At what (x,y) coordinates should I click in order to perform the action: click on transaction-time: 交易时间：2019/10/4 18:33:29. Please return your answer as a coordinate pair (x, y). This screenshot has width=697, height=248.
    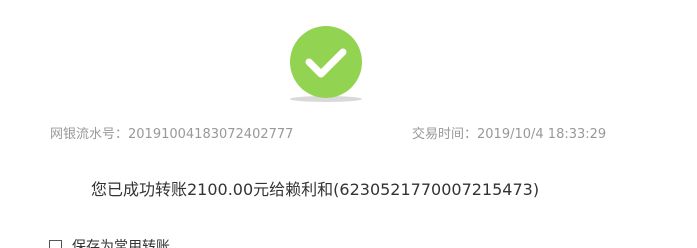
    Looking at the image, I should click on (509, 132).